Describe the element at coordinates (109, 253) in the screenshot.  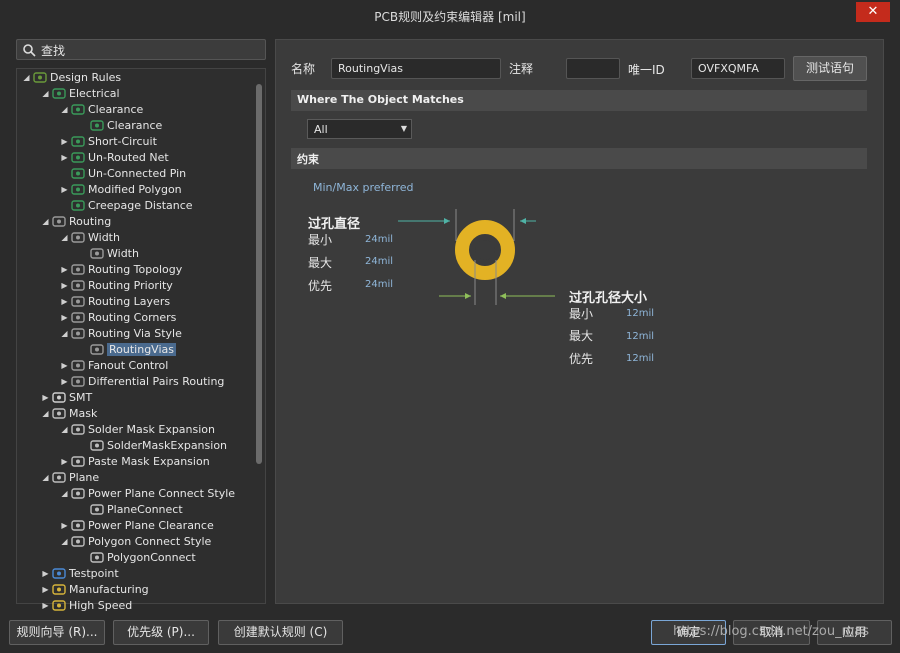
I see `tree-item: Width` at that location.